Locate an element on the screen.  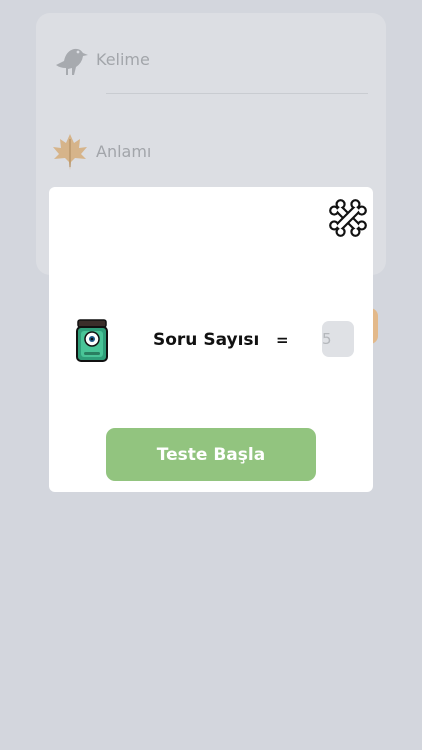
jar-icon is located at coordinates (92, 341).